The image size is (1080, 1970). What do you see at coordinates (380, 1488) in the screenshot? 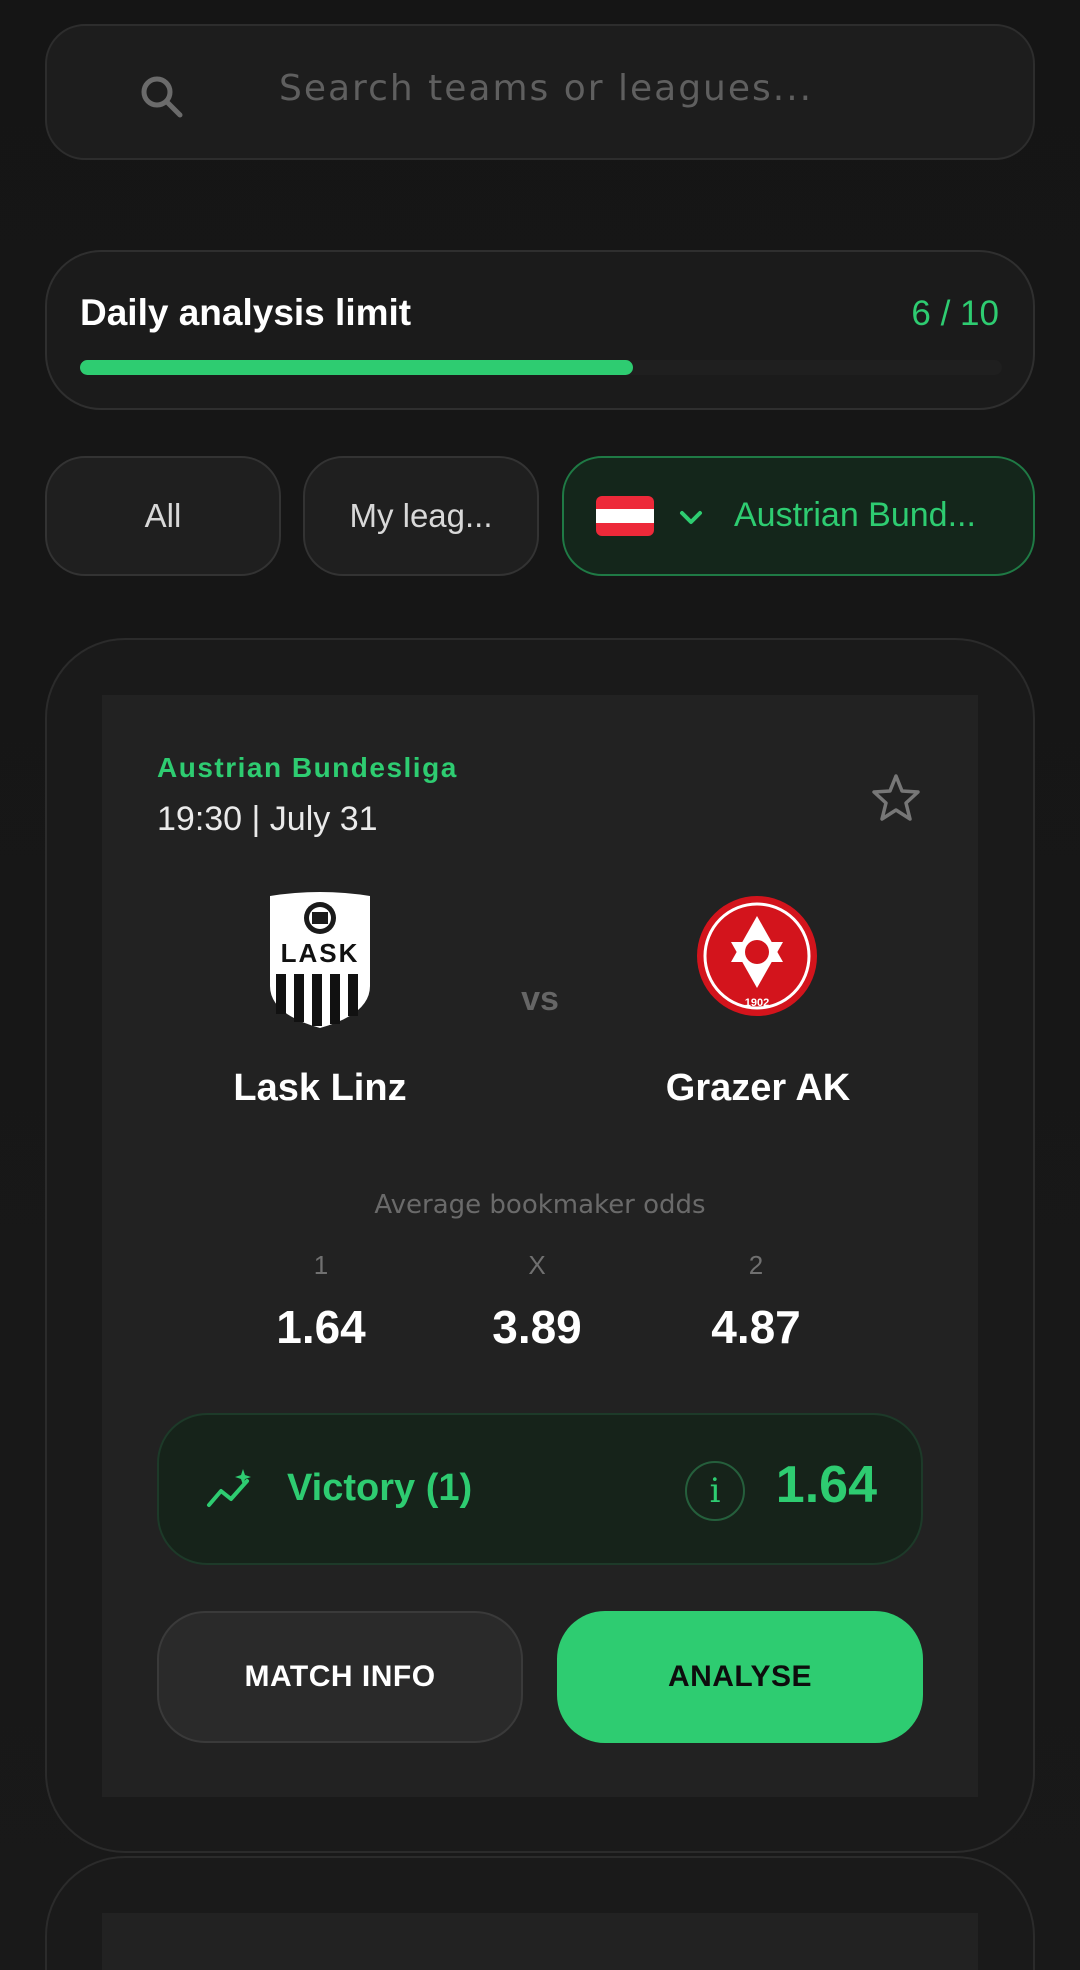
I see `prediction-label: Victory (1)` at bounding box center [380, 1488].